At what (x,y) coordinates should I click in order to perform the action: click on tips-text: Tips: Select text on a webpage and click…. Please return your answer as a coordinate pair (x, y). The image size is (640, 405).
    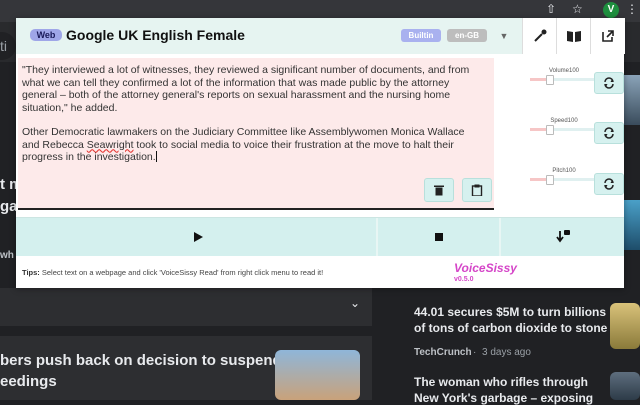
    Looking at the image, I should click on (172, 272).